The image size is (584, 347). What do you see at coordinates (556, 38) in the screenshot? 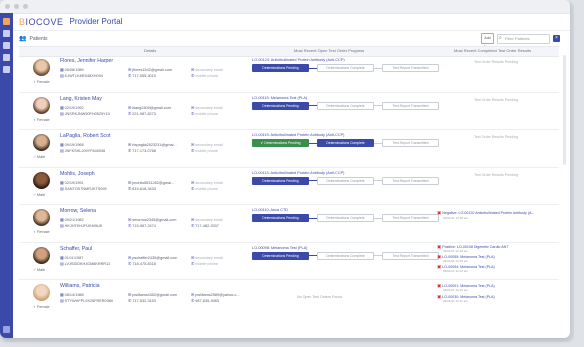
I see `close-button: ×` at bounding box center [556, 38].